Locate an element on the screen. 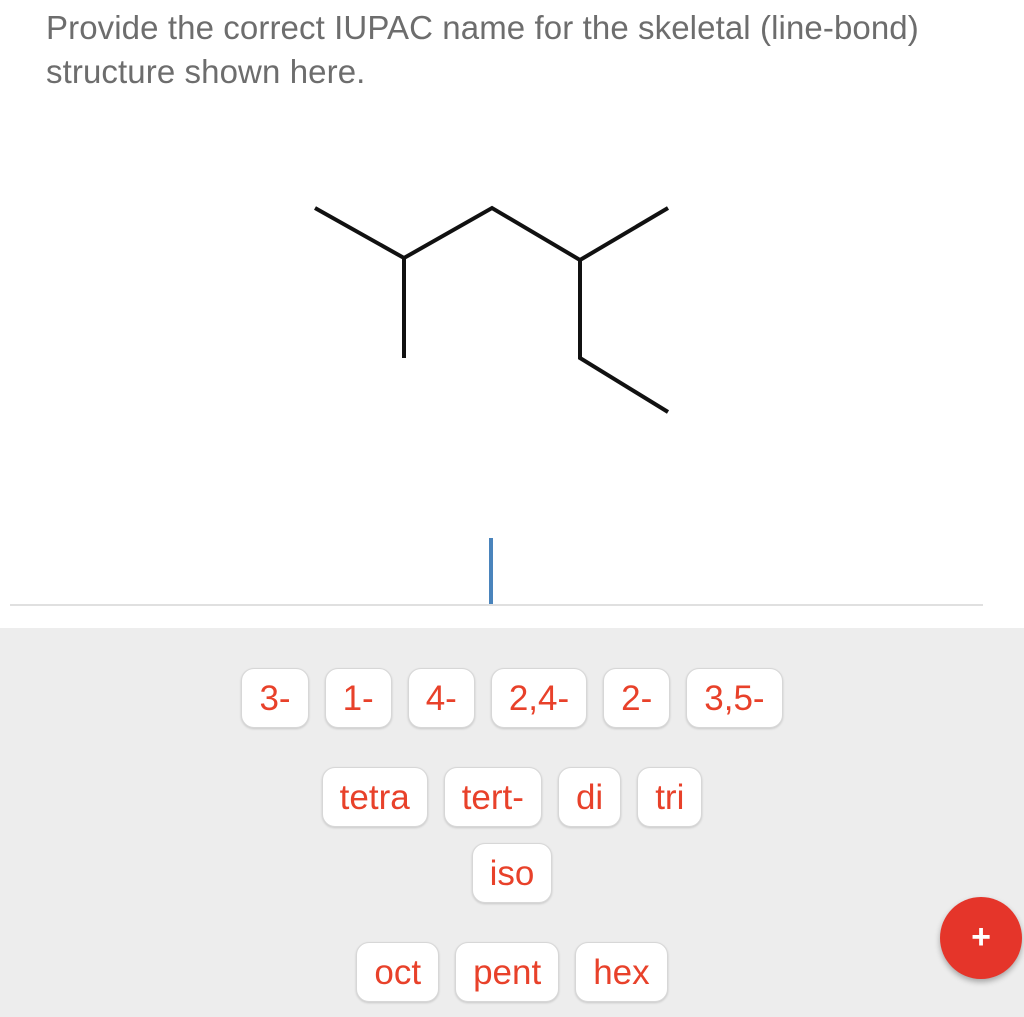 The height and width of the screenshot is (1017, 1024). answer-input-row is located at coordinates (512, 570).